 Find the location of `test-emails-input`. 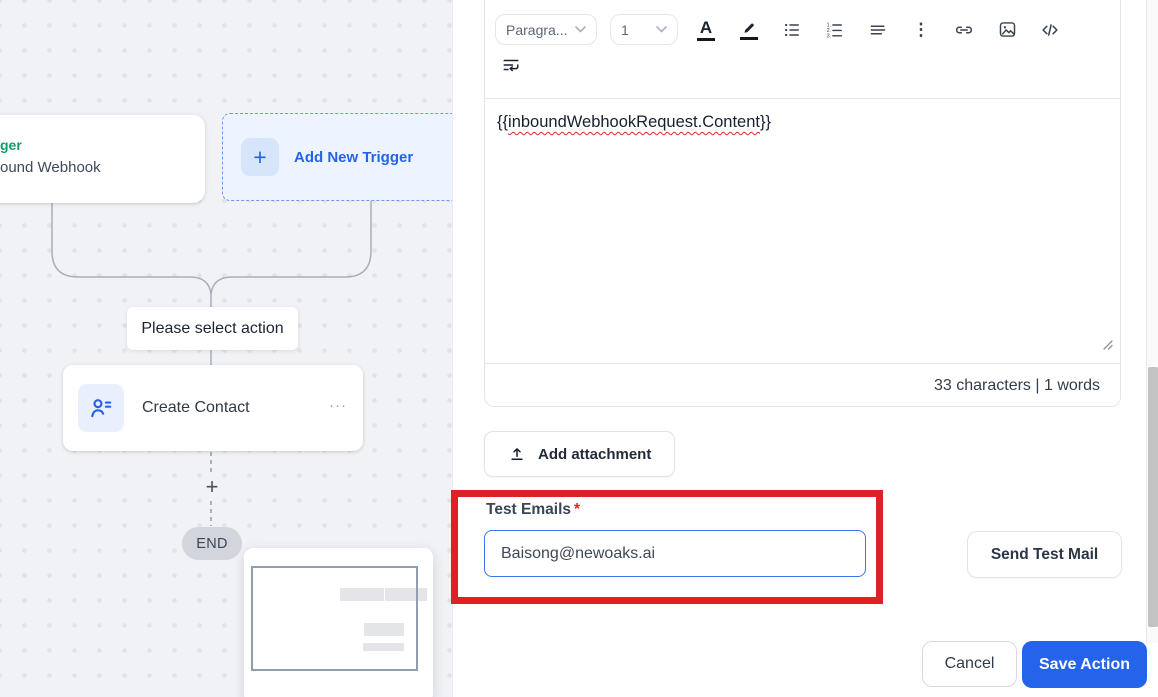

test-emails-input is located at coordinates (675, 553).